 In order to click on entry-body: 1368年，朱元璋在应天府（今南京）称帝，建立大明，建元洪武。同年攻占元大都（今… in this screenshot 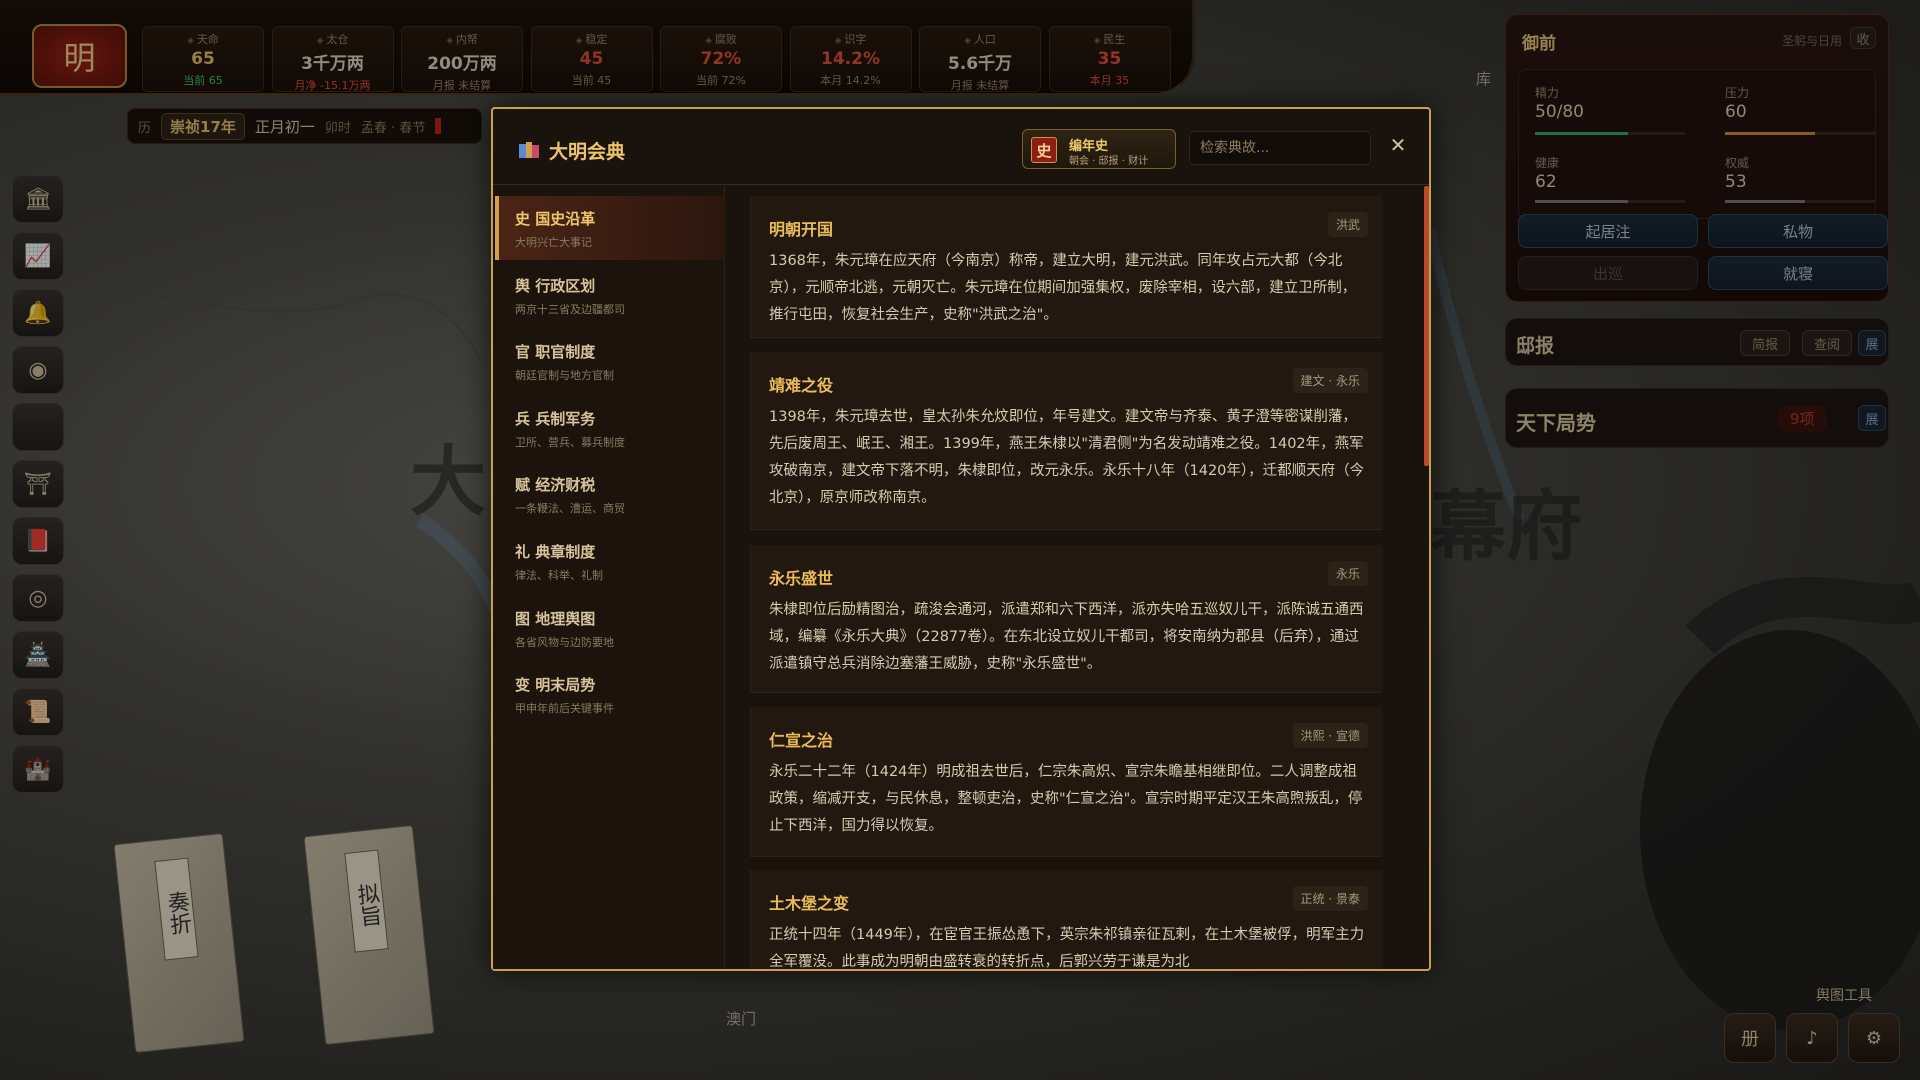, I will do `click(1063, 288)`.